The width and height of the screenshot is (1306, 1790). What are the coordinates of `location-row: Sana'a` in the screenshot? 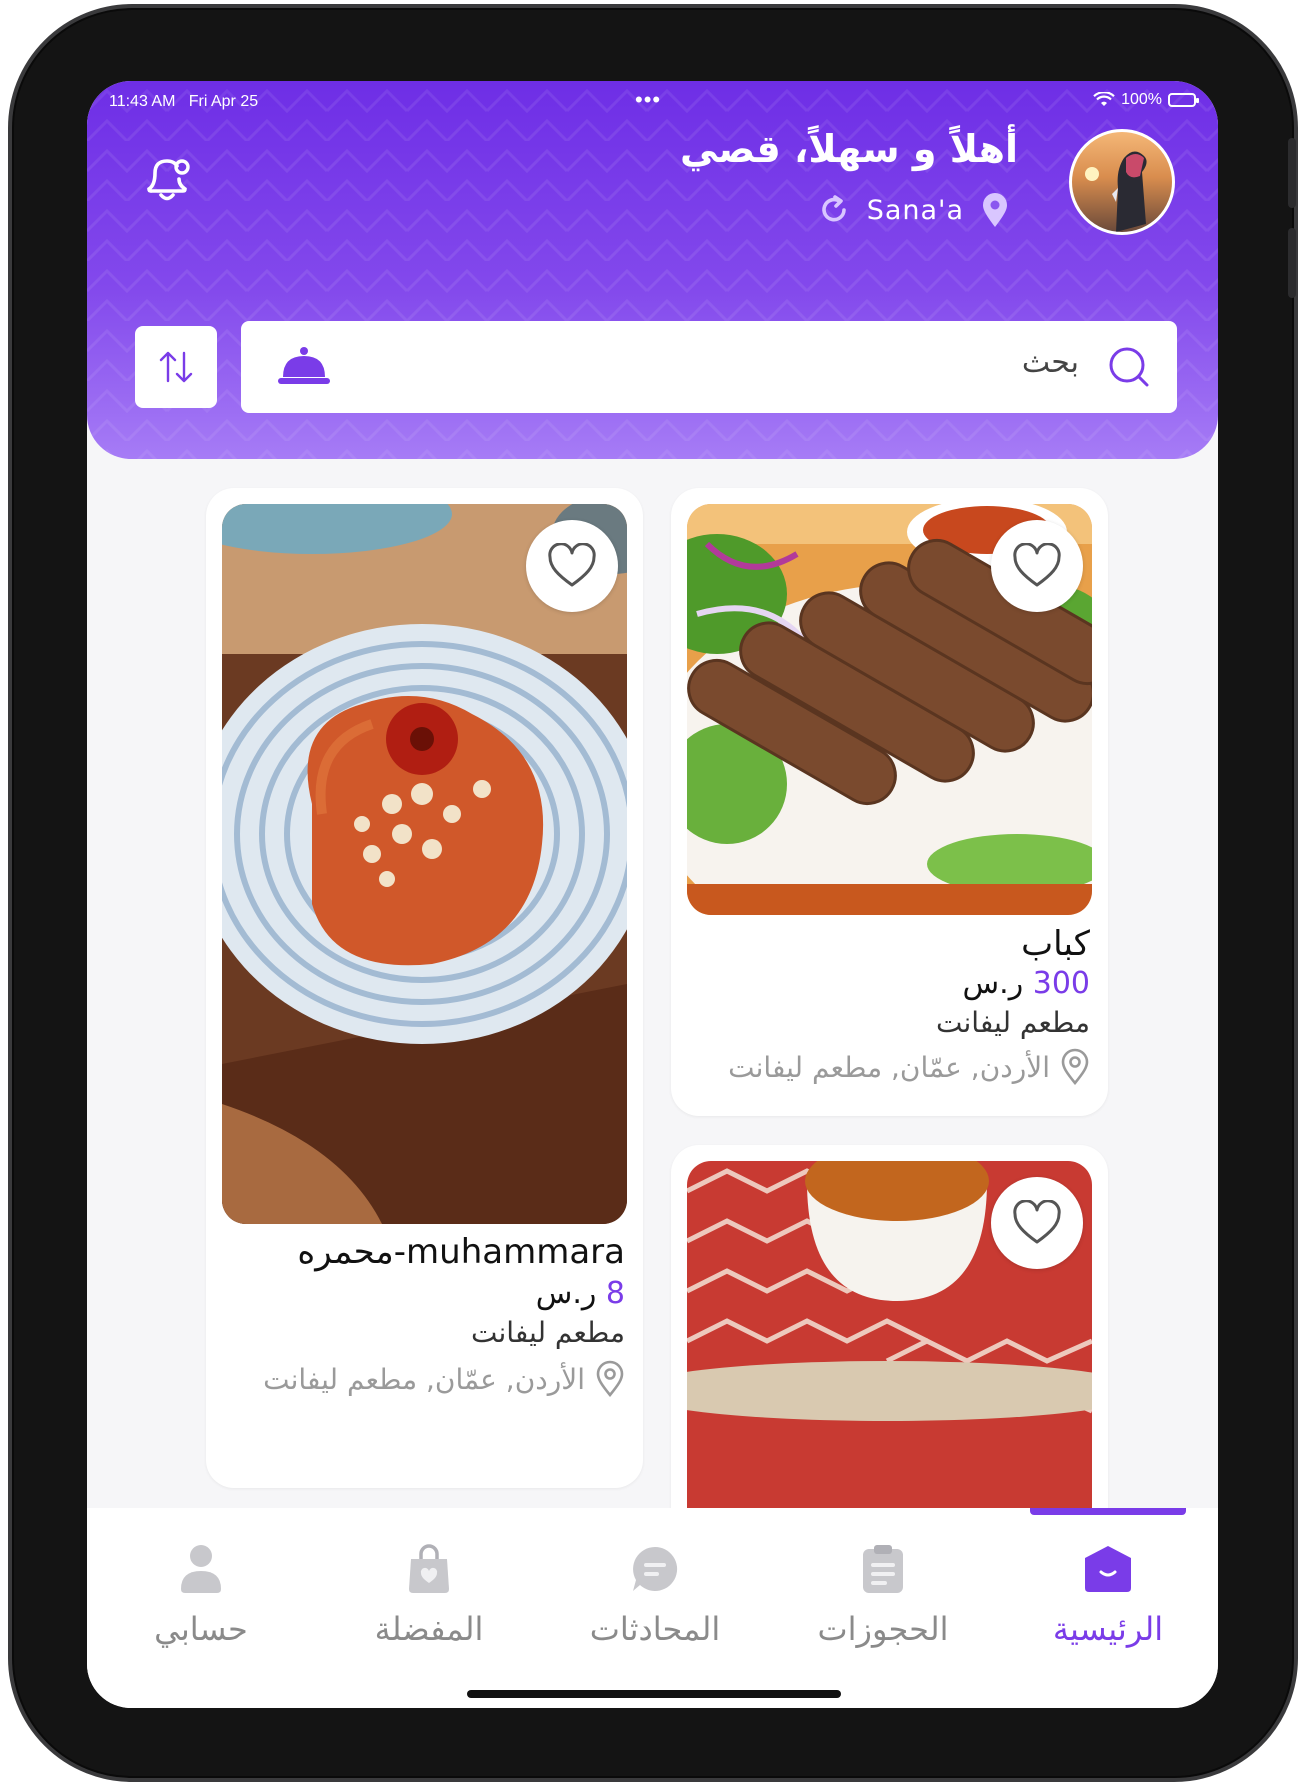 It's located at (913, 210).